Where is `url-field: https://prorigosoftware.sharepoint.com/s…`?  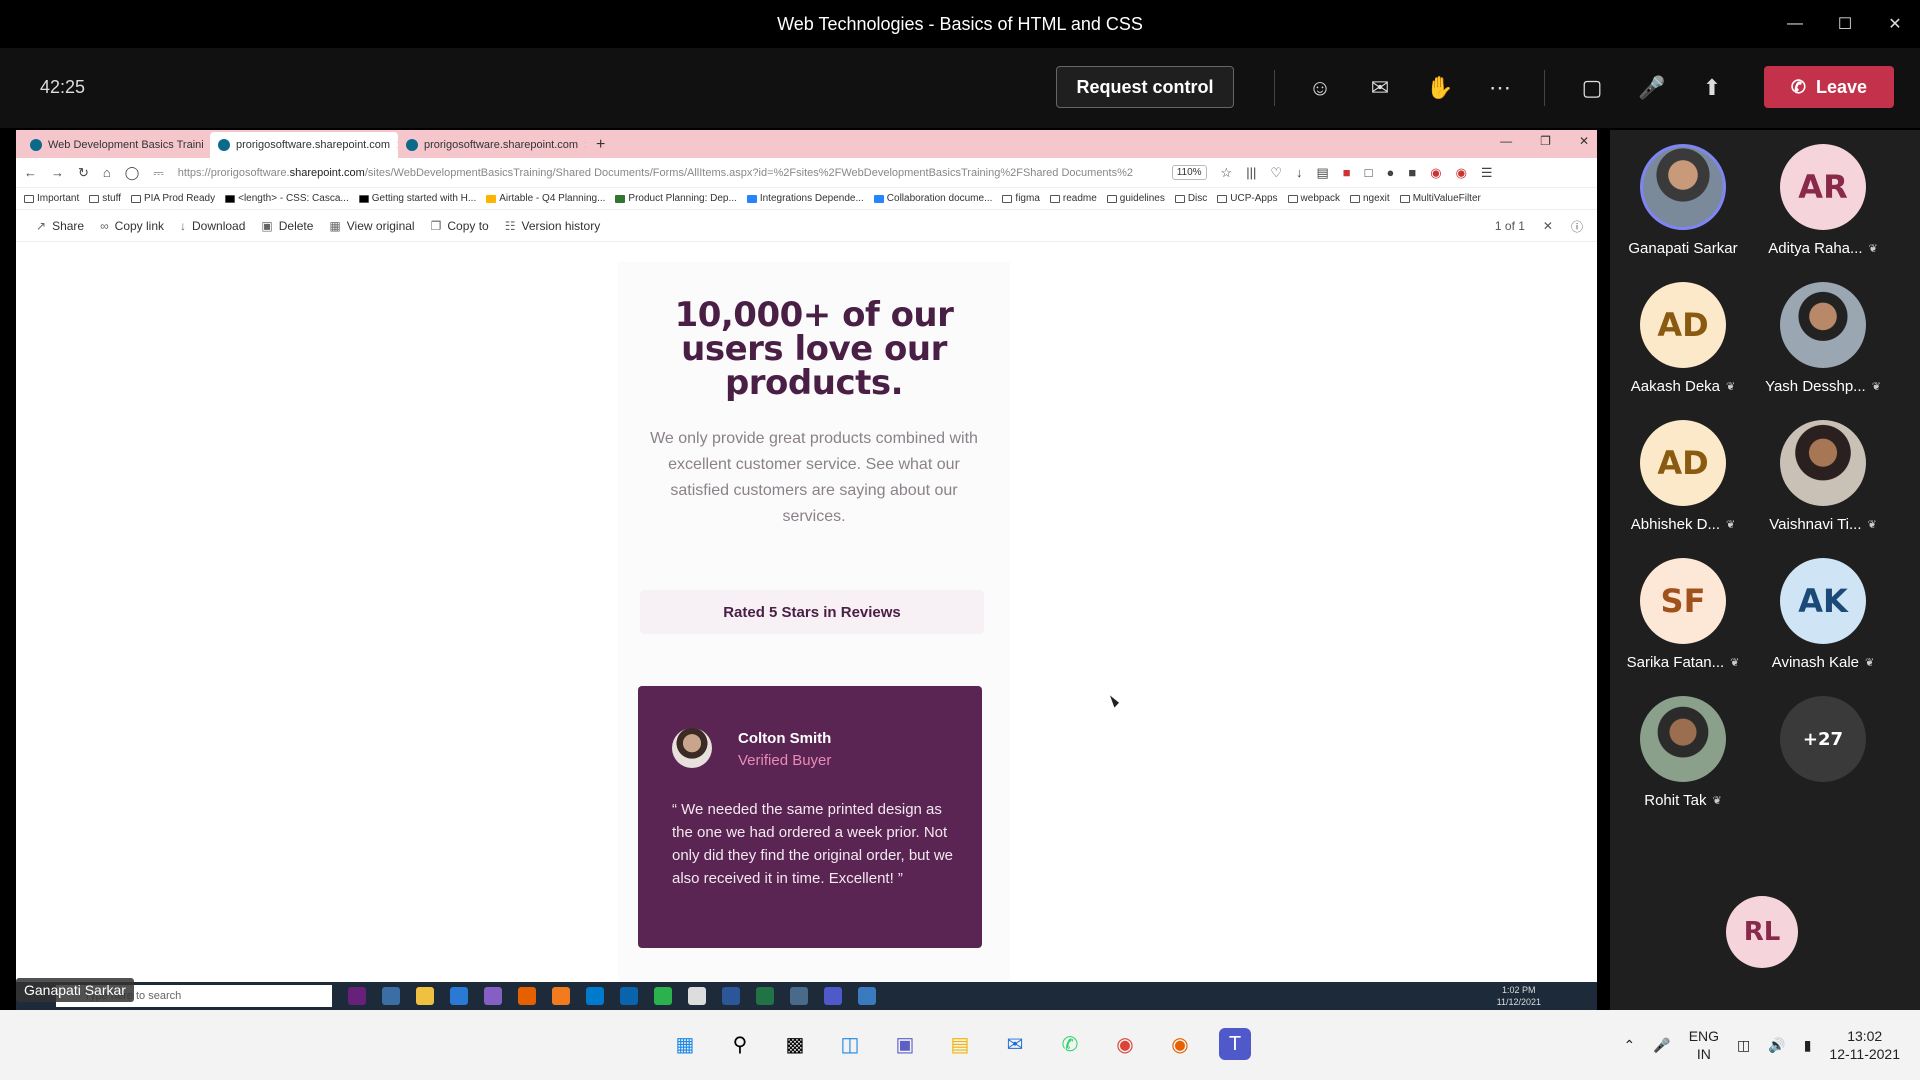 url-field: https://prorigosoftware.sharepoint.com/s… is located at coordinates (668, 173).